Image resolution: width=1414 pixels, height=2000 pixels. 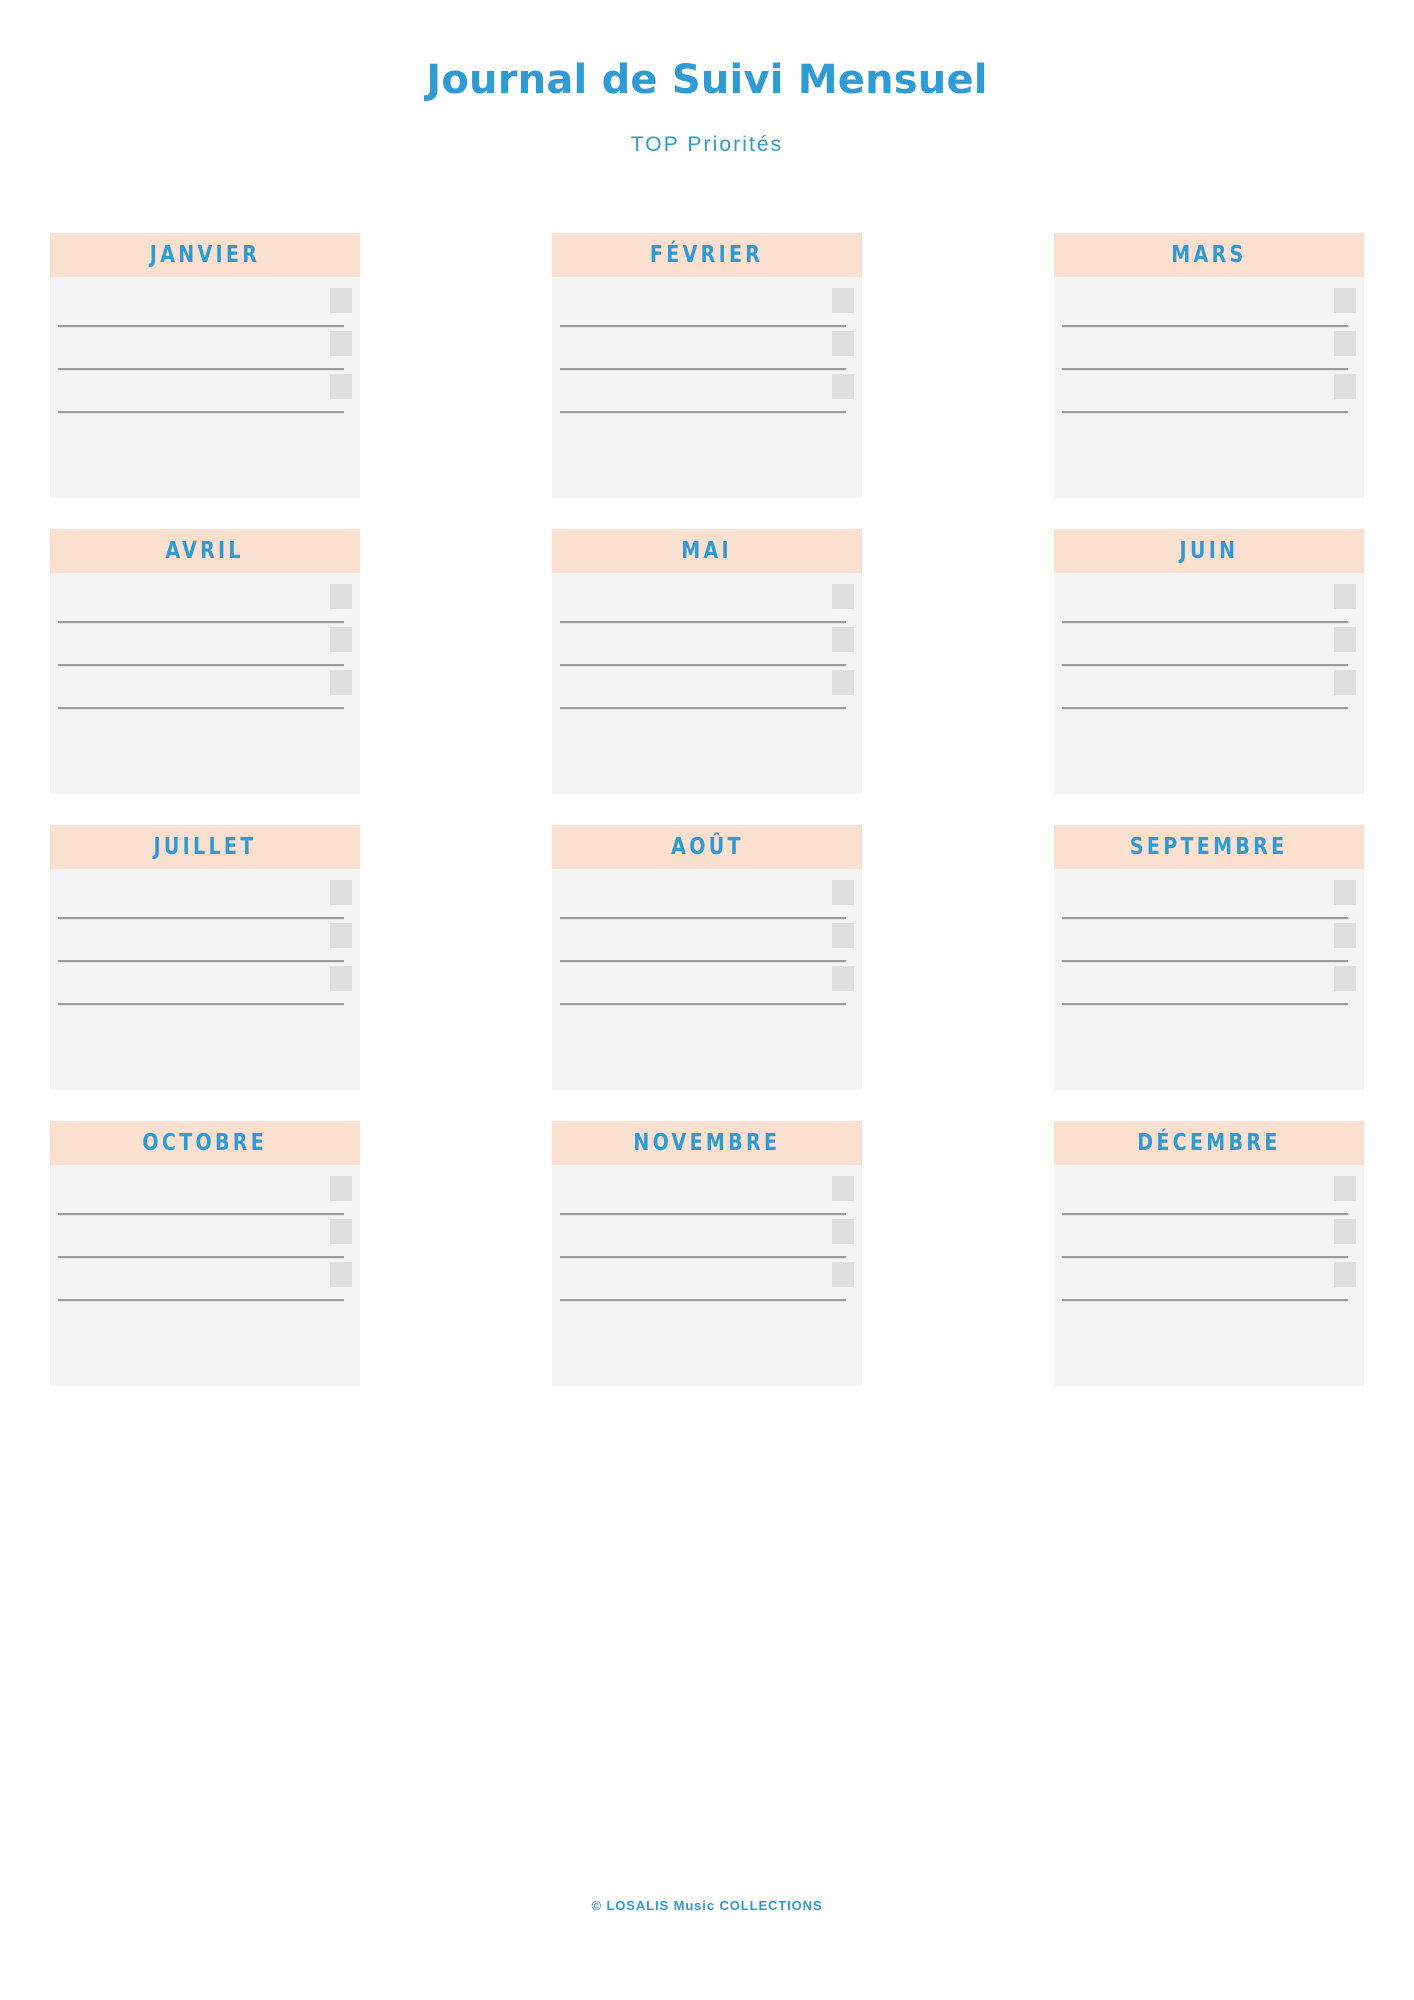 I want to click on month-card: JUIN, so click(x=1209, y=661).